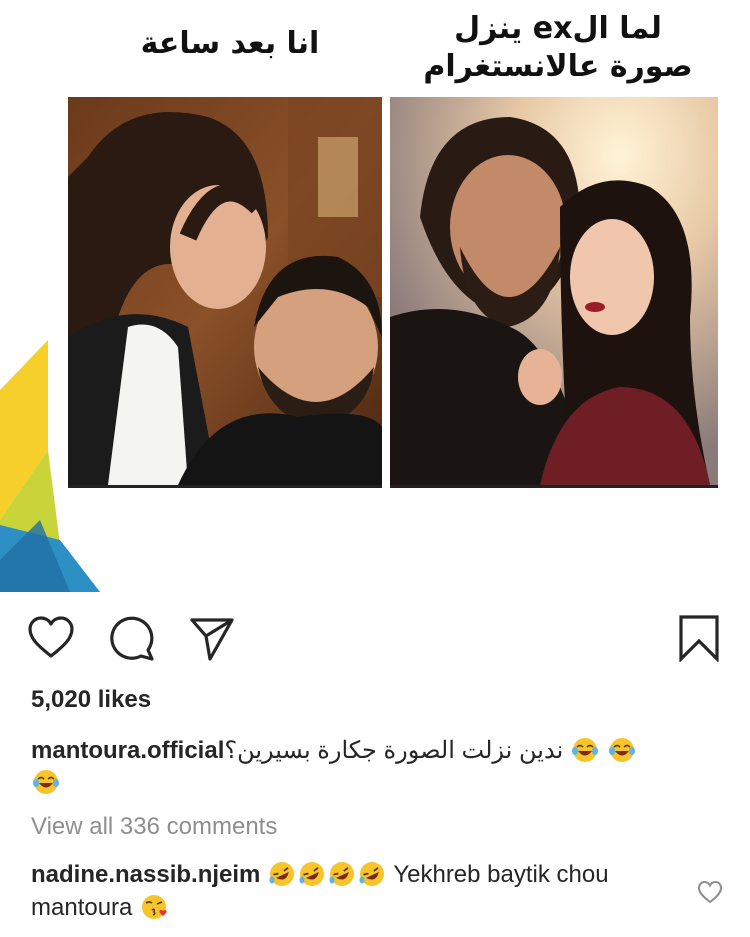  Describe the element at coordinates (154, 827) in the screenshot. I see `view-all-comments-link: View all 336 comments` at that location.